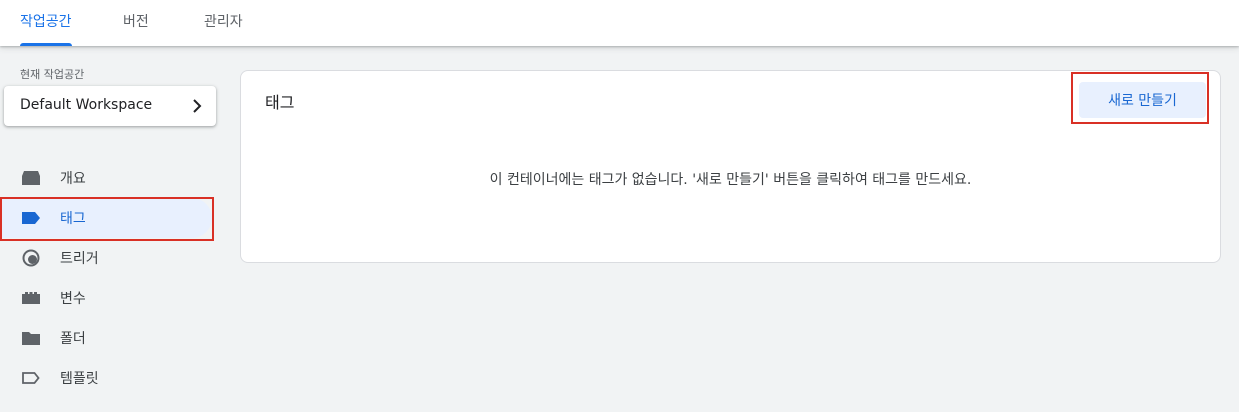 The height and width of the screenshot is (412, 1239). I want to click on trigger-icon, so click(31, 258).